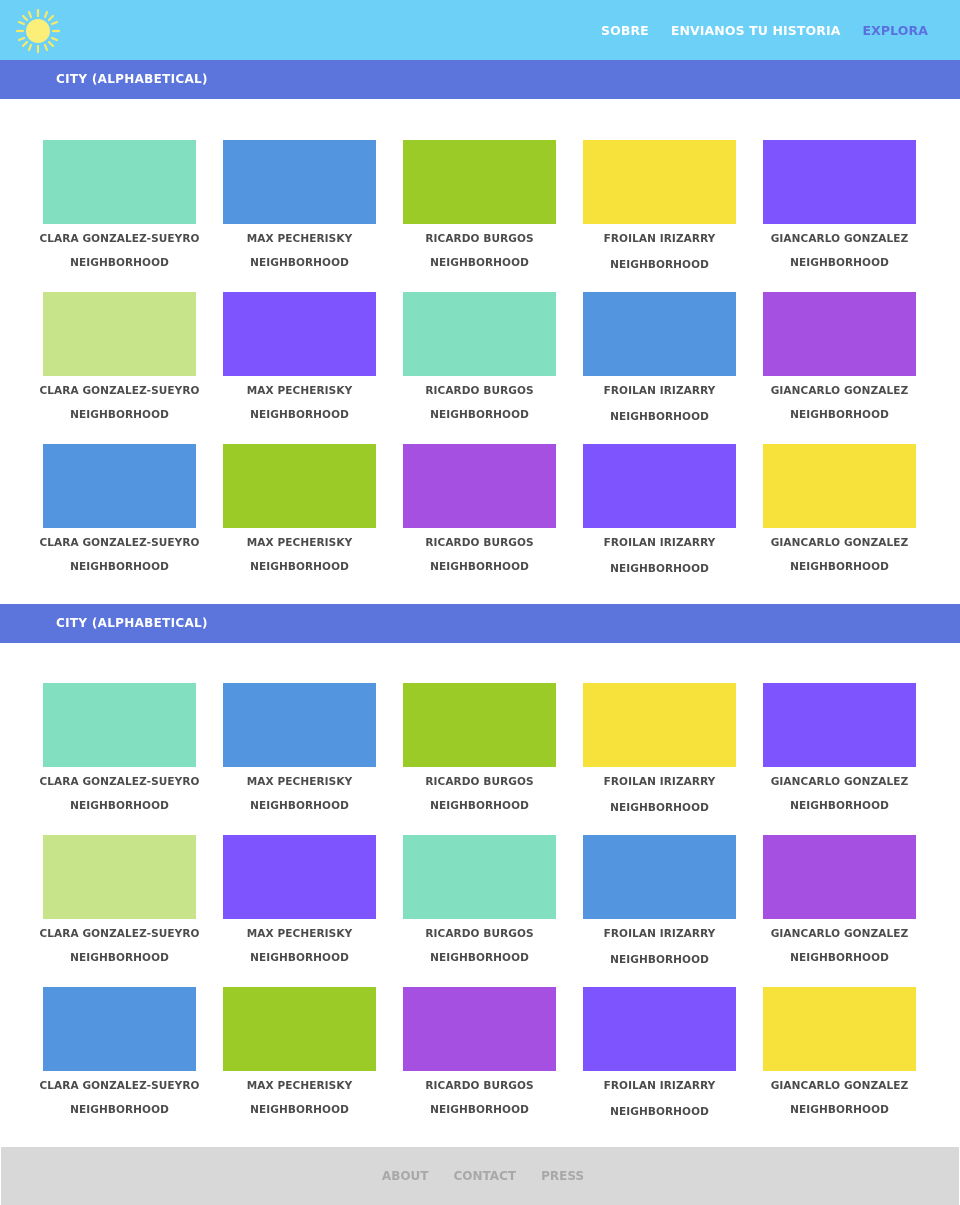  What do you see at coordinates (485, 1176) in the screenshot?
I see `footer-contact-link: CONTACT` at bounding box center [485, 1176].